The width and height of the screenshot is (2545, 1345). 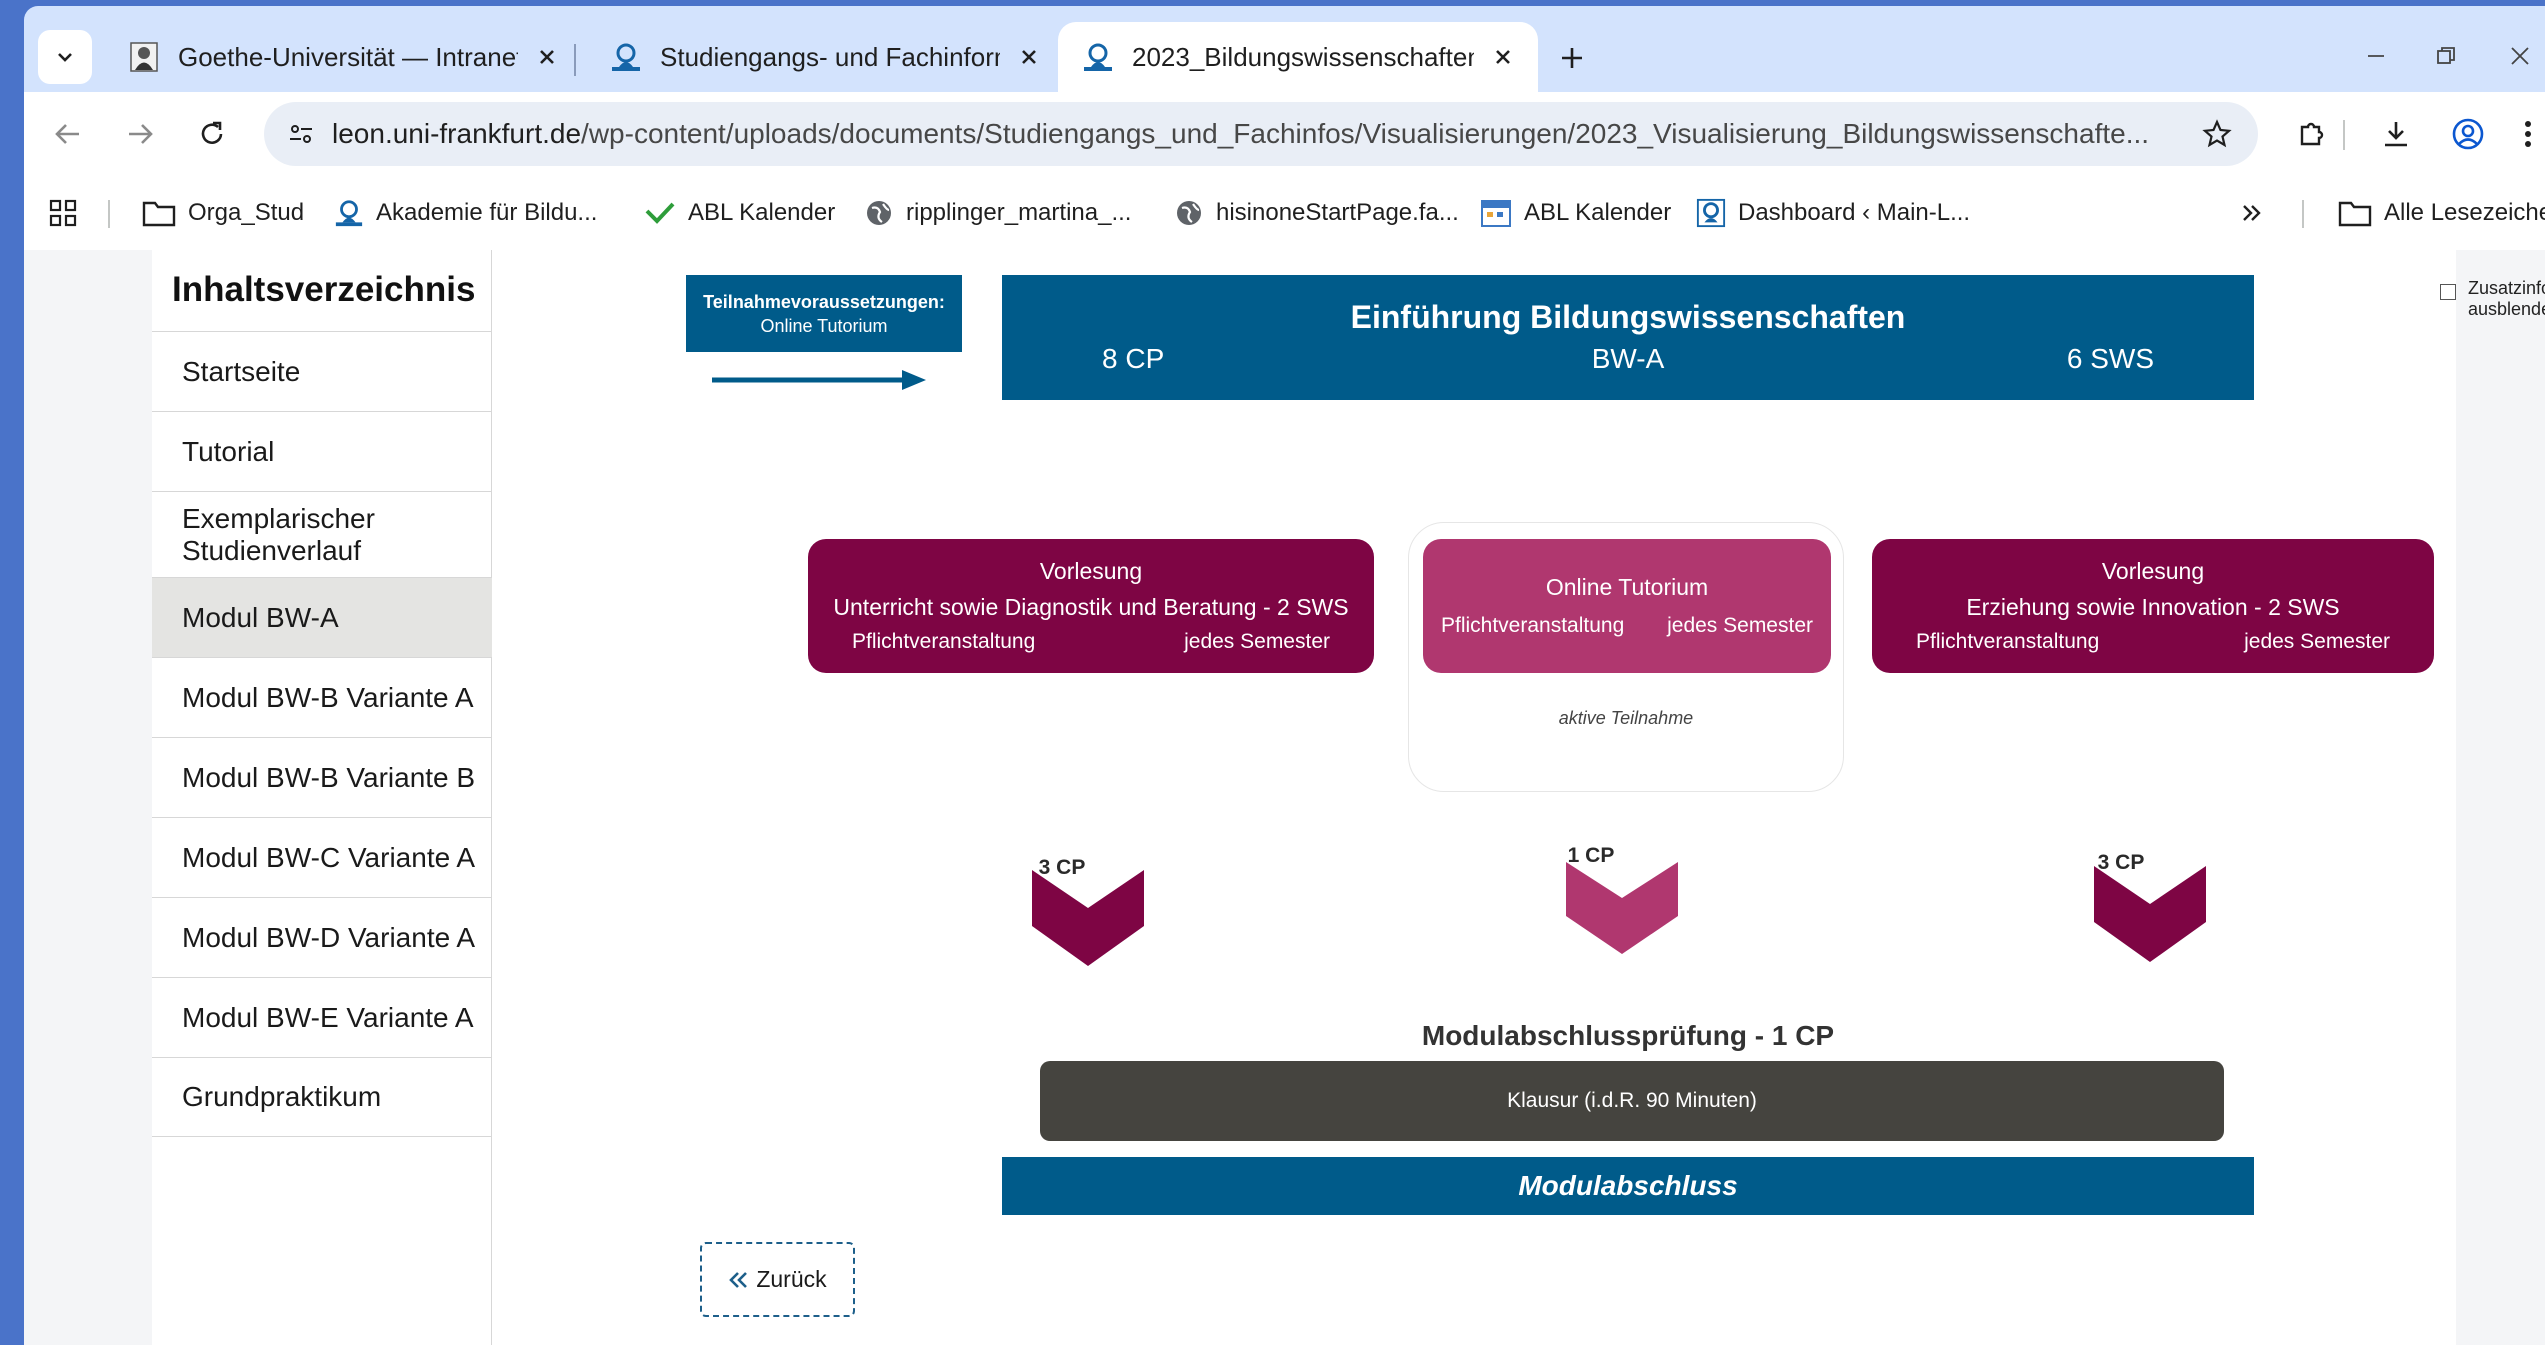 I want to click on back-button: Zurück, so click(x=777, y=1279).